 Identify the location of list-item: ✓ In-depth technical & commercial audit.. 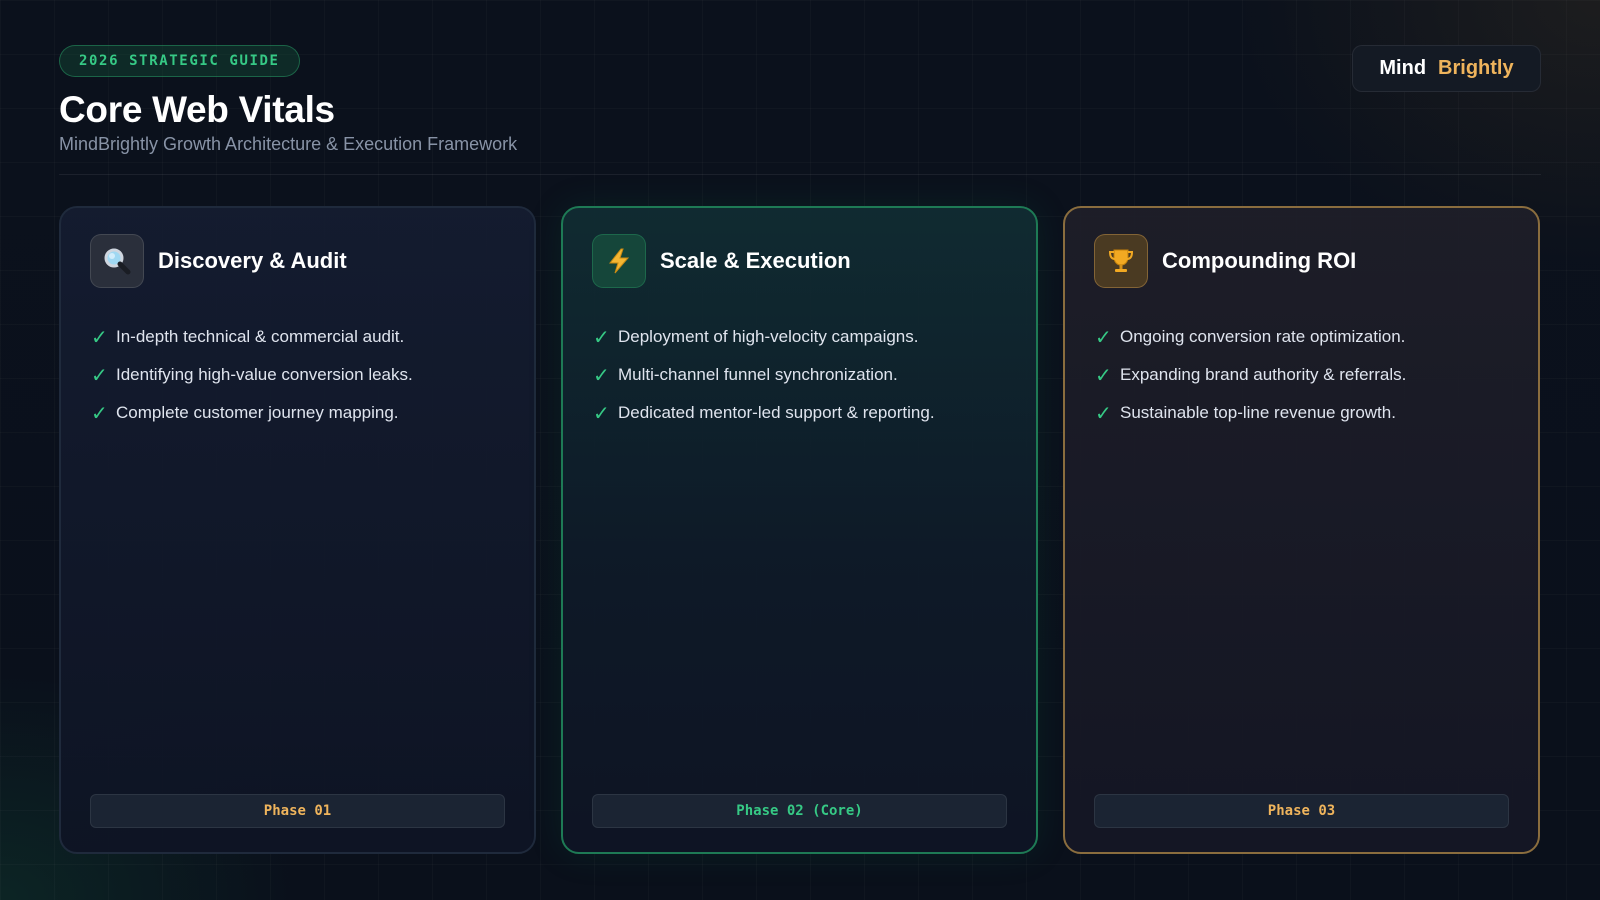
(302, 337).